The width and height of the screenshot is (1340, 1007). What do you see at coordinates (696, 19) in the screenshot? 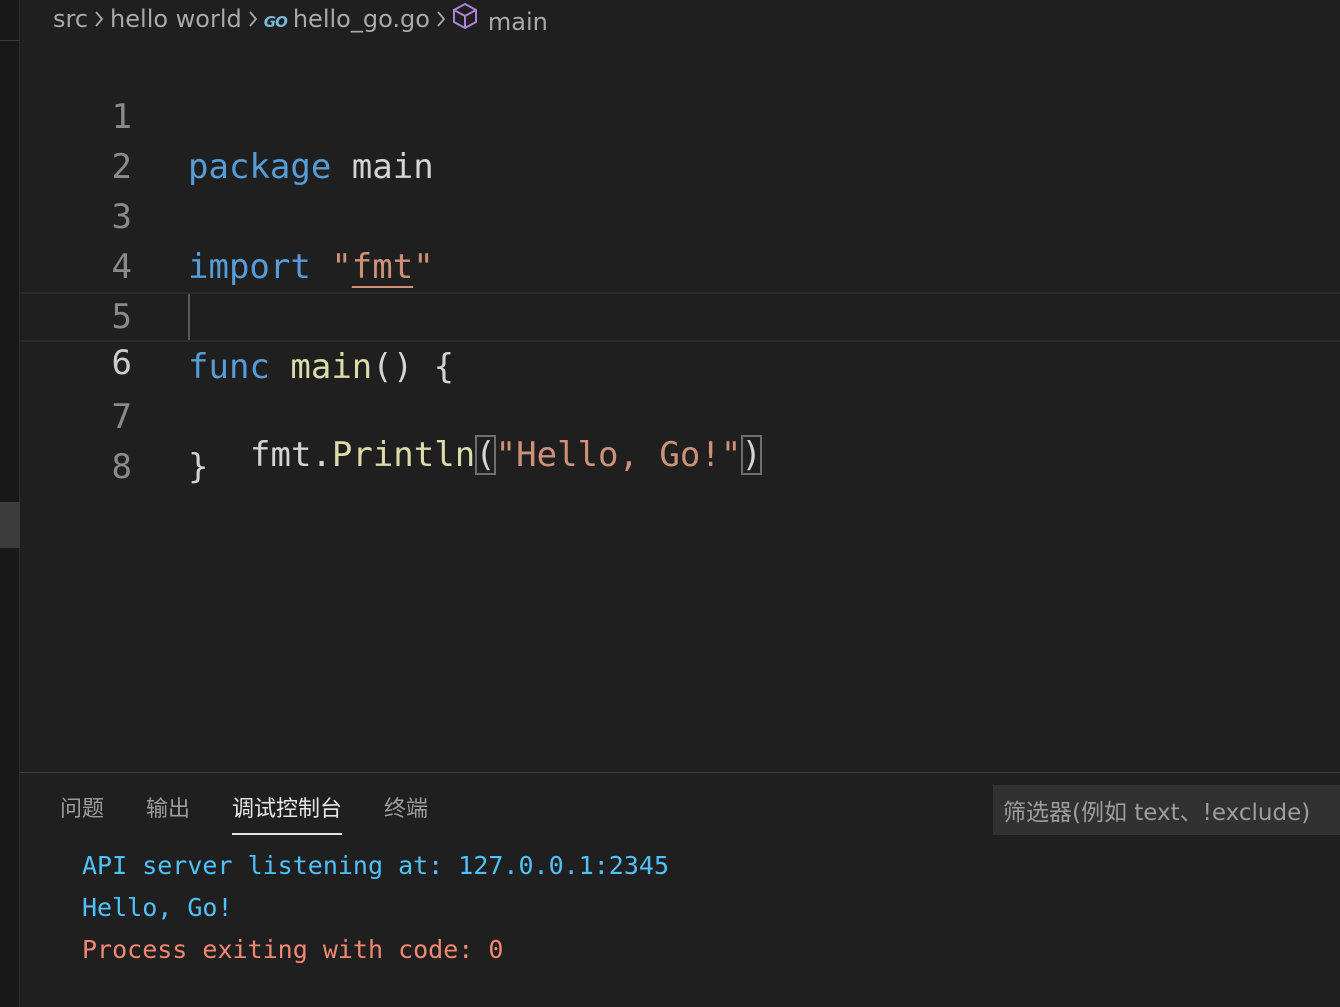
I see `breadcrumb: src hello world GO hello_go.go main` at bounding box center [696, 19].